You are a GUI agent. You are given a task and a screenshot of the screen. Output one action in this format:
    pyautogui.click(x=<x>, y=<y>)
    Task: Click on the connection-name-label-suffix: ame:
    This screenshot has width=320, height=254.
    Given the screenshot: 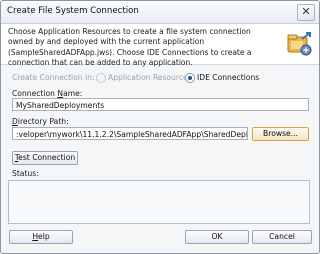 What is the action you would take?
    pyautogui.click(x=73, y=93)
    